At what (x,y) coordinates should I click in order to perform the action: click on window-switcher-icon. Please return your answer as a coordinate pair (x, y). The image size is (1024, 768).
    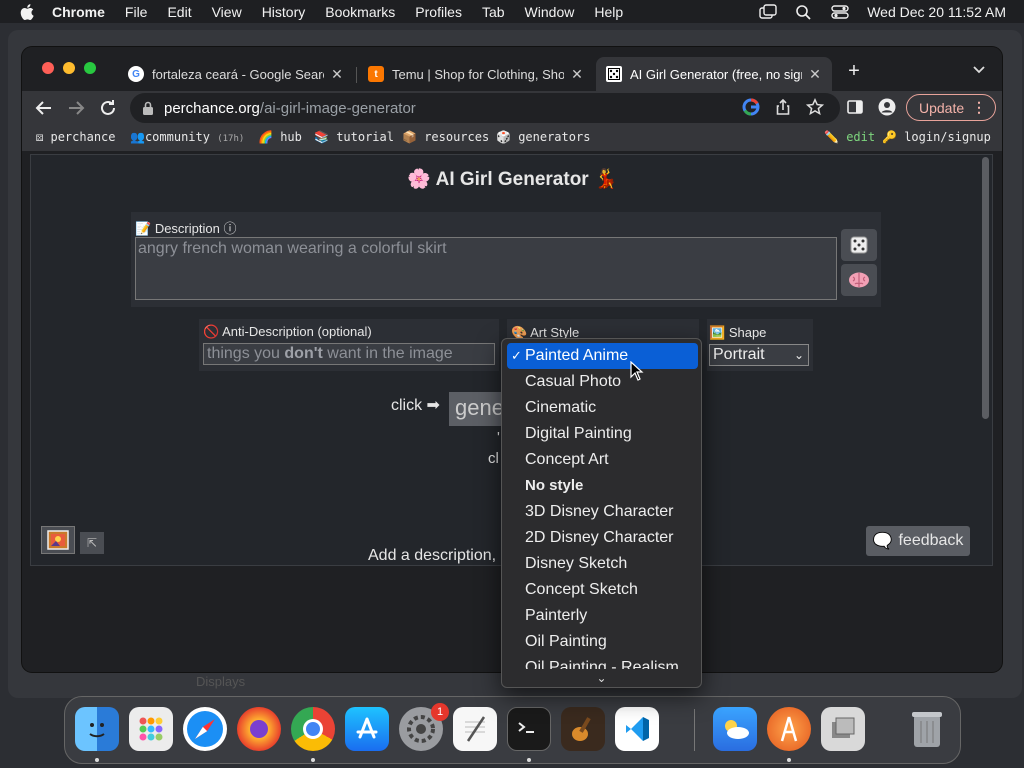
    Looking at the image, I should click on (768, 11).